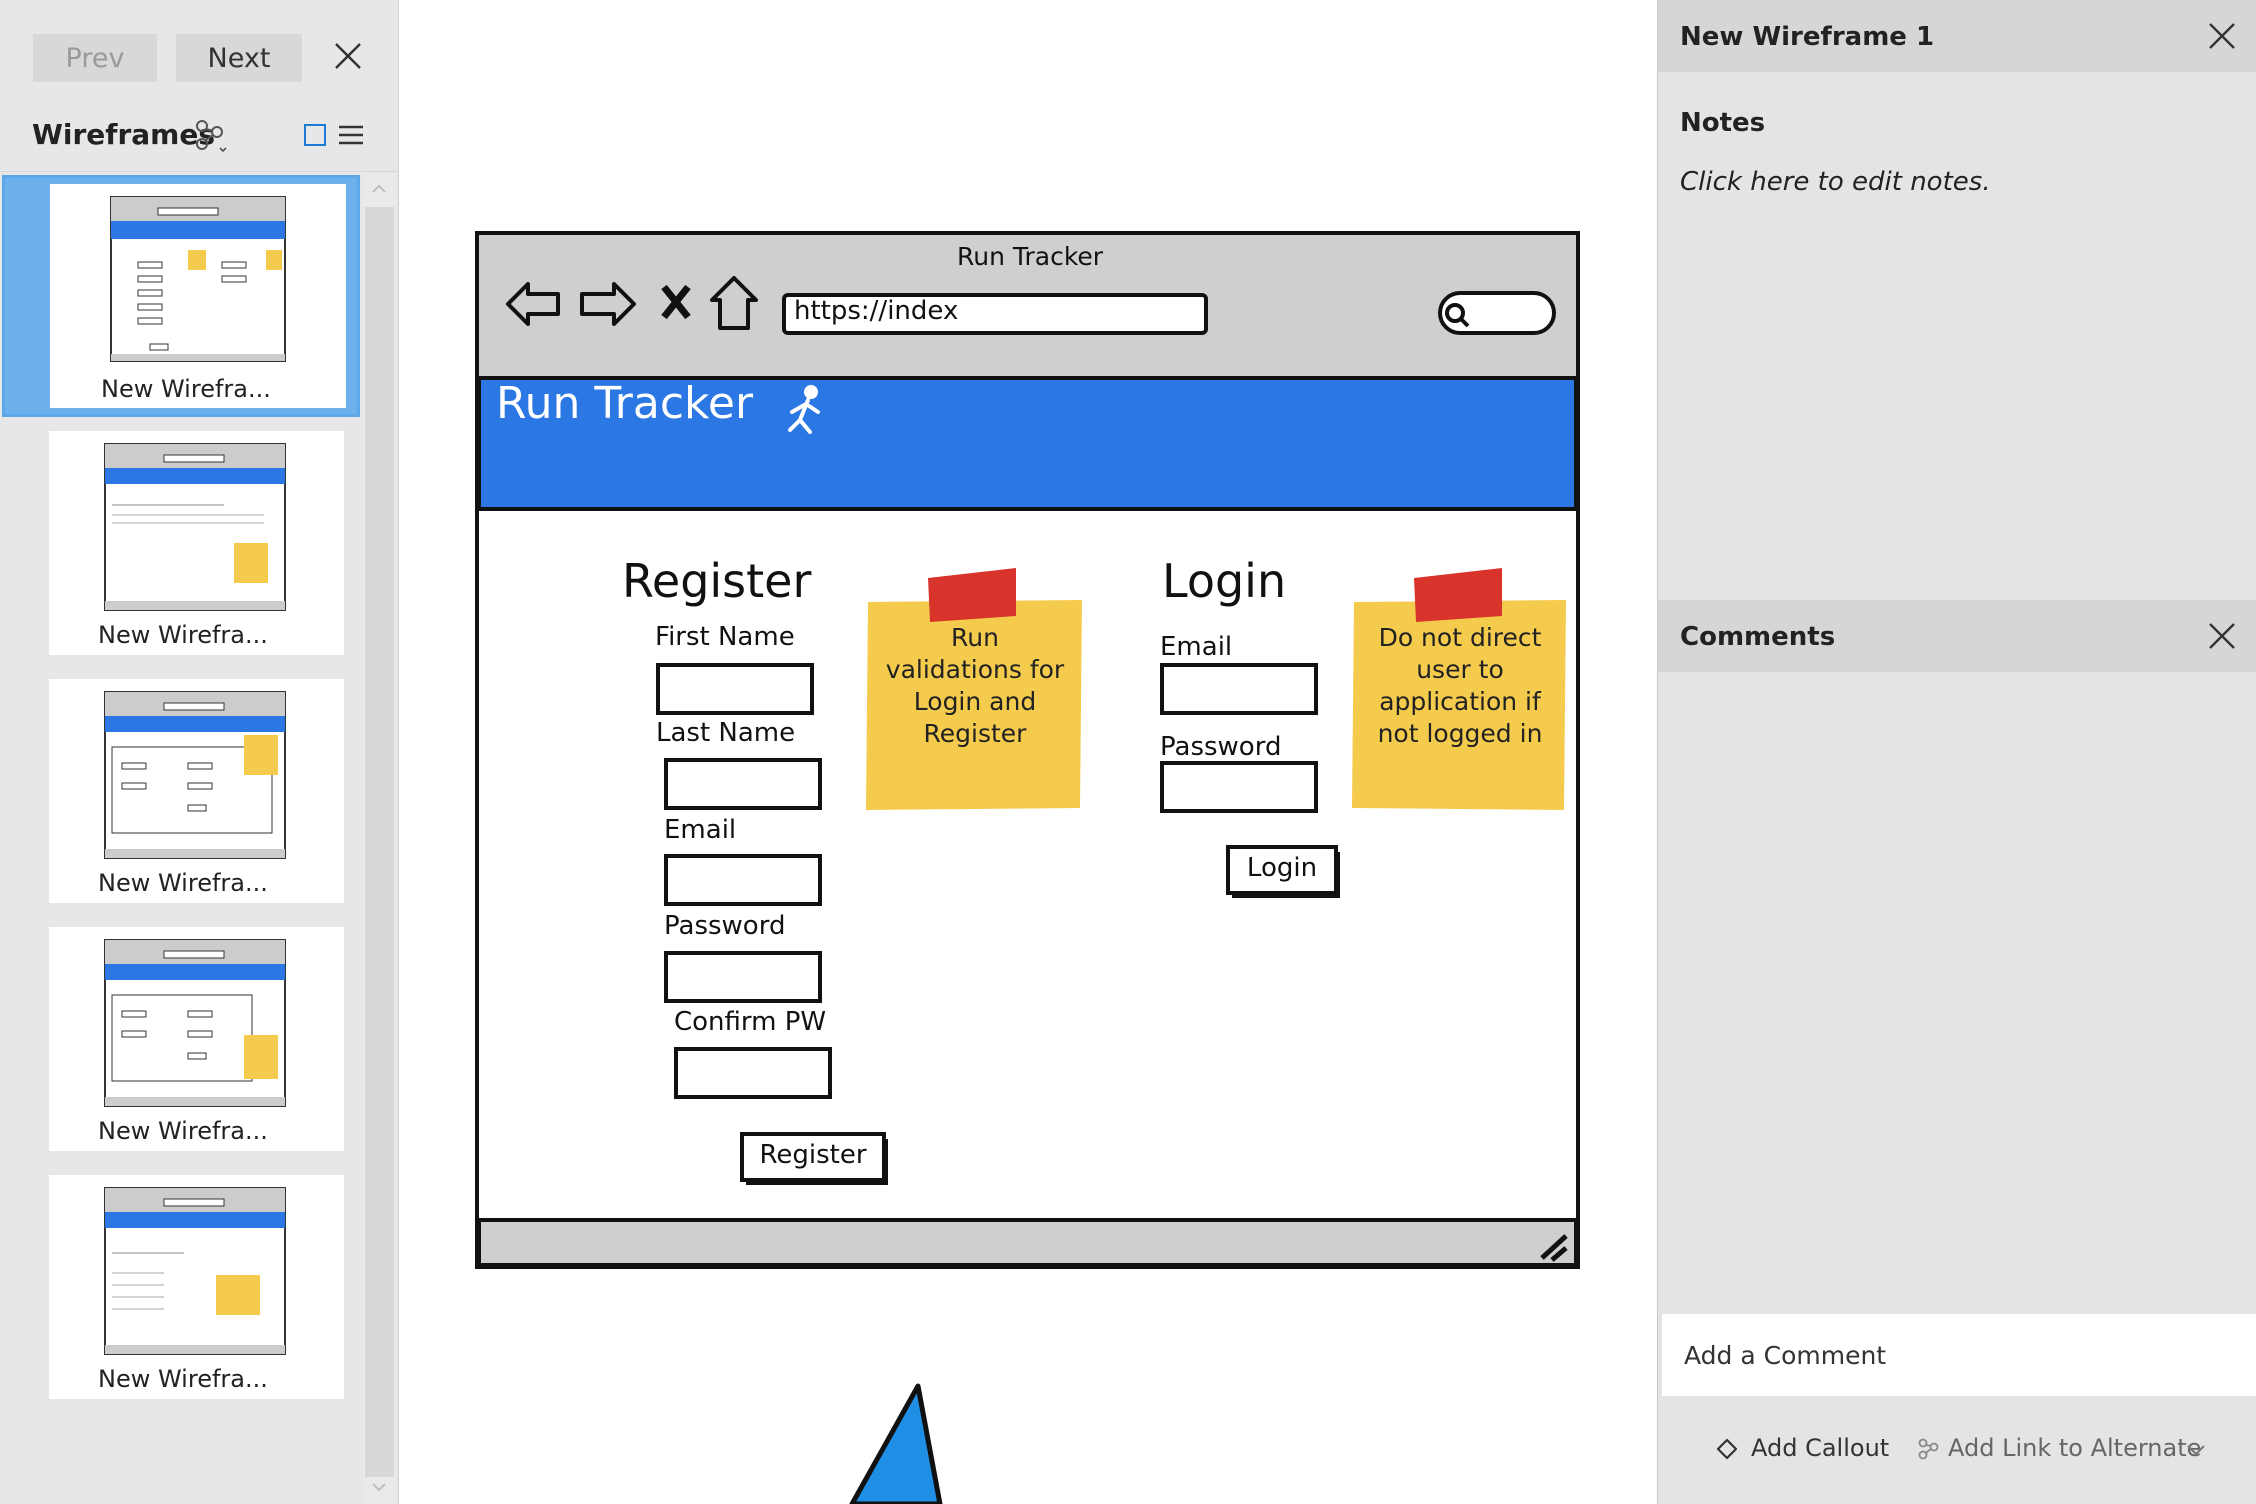 The image size is (2256, 1504). Describe the element at coordinates (95, 58) in the screenshot. I see `prev-button: Prev` at that location.